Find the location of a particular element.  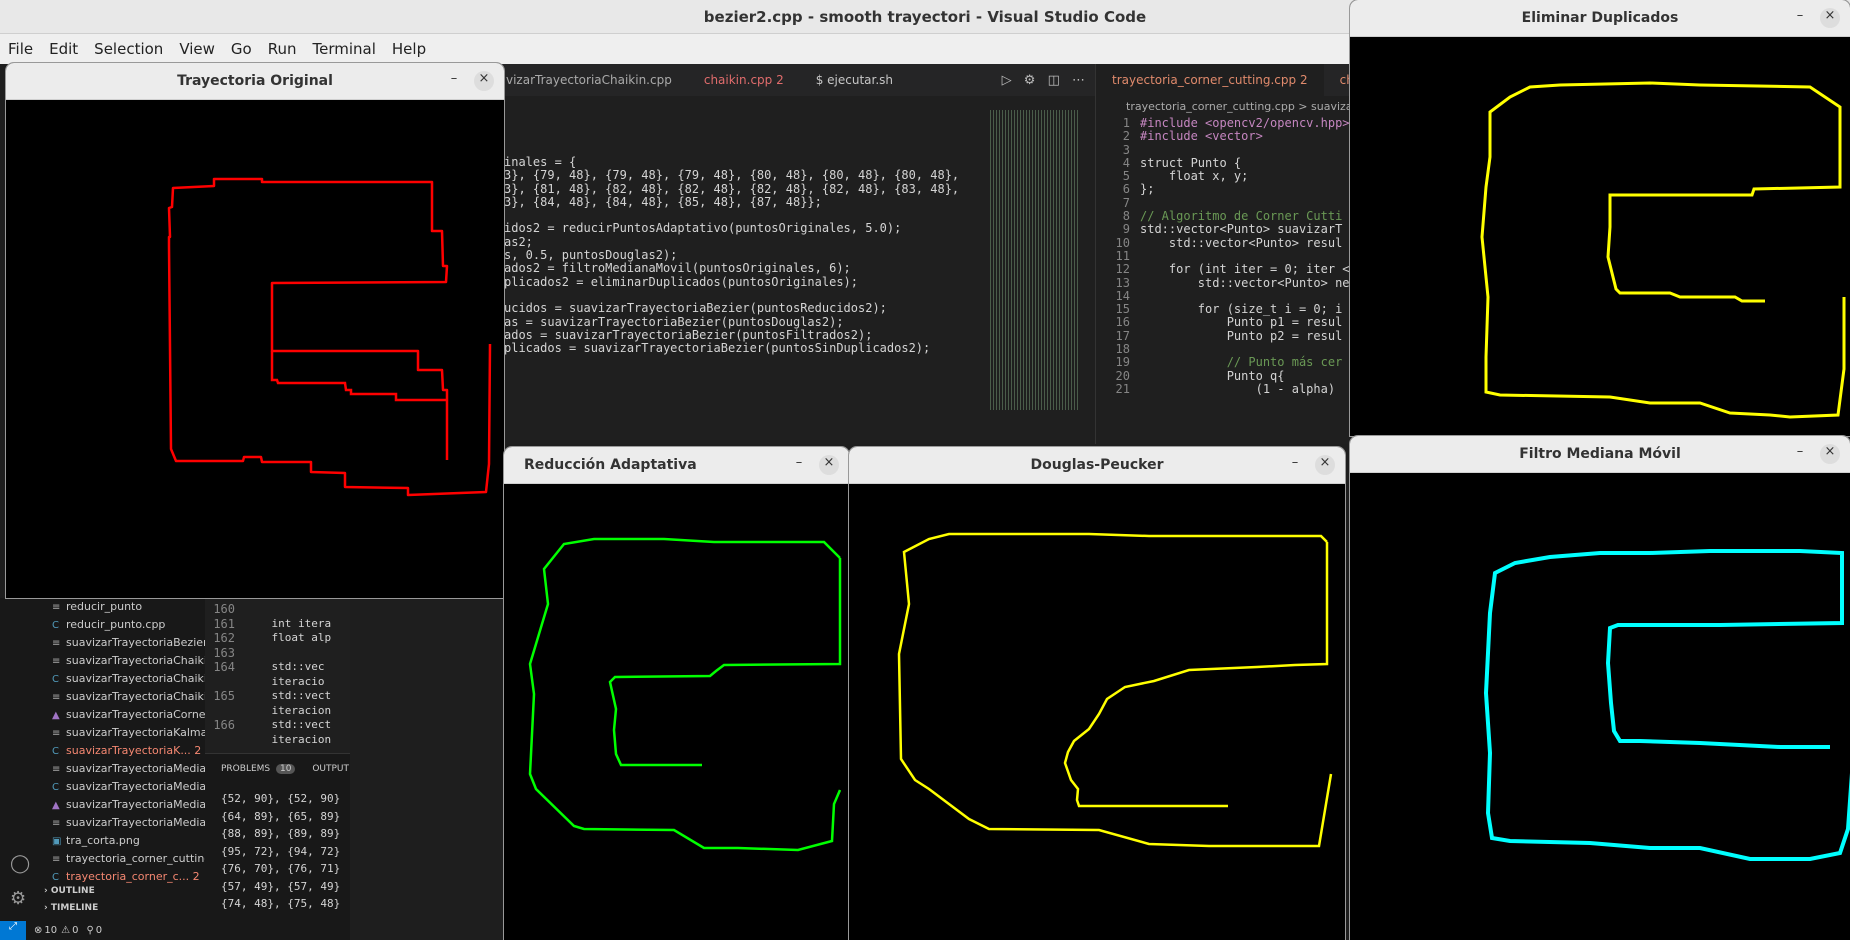

sidebar-file-item: ▣ tra_corta.png is located at coordinates (122, 841).